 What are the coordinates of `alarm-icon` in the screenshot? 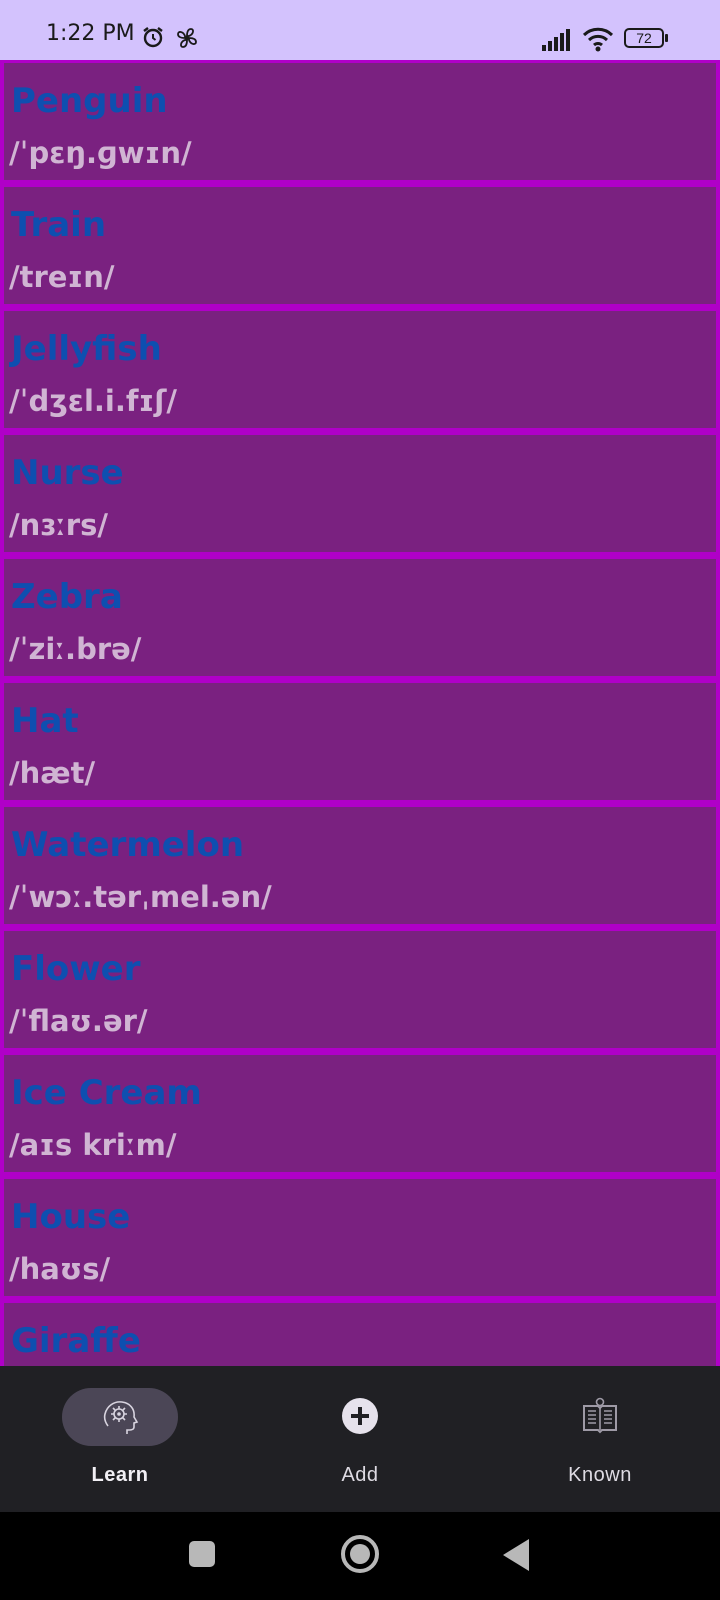 It's located at (153, 37).